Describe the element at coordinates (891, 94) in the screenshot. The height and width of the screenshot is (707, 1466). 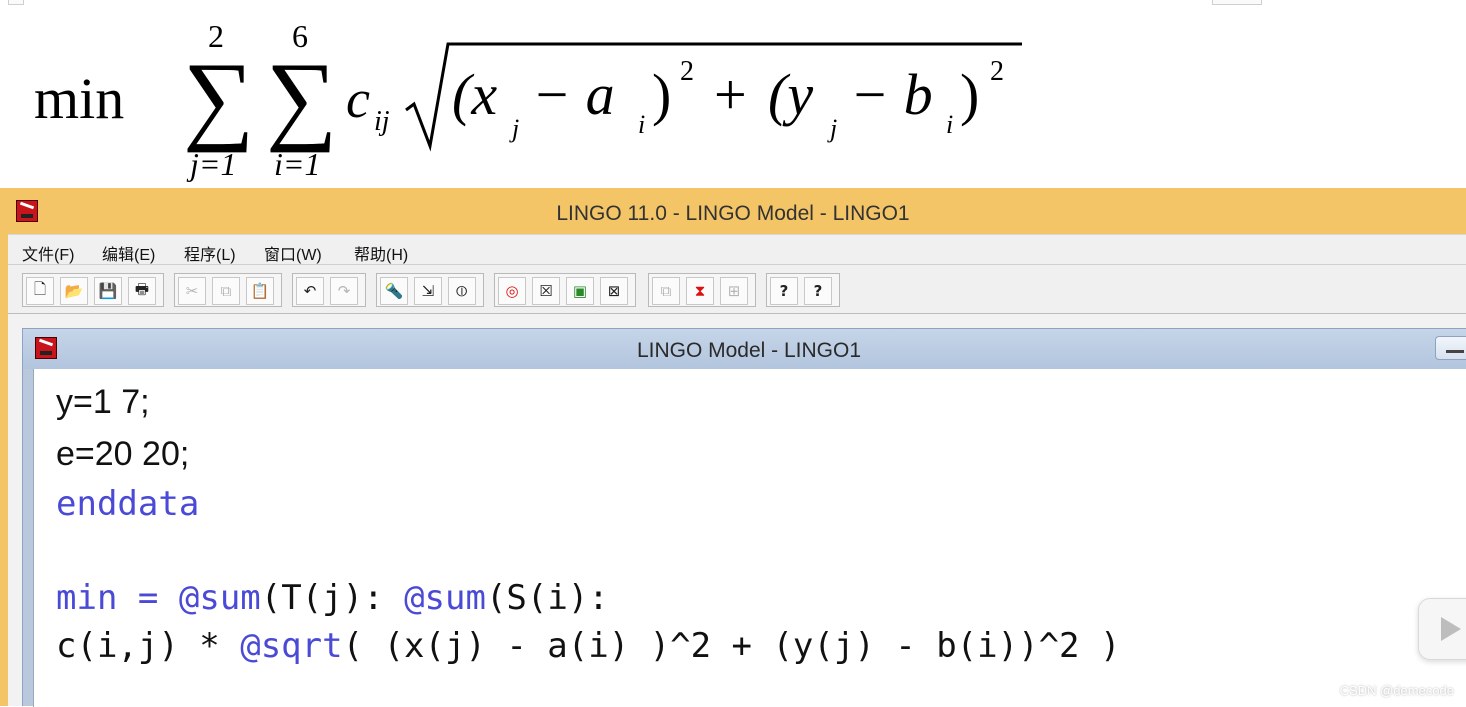
I see `term2-minus-b: − b` at that location.